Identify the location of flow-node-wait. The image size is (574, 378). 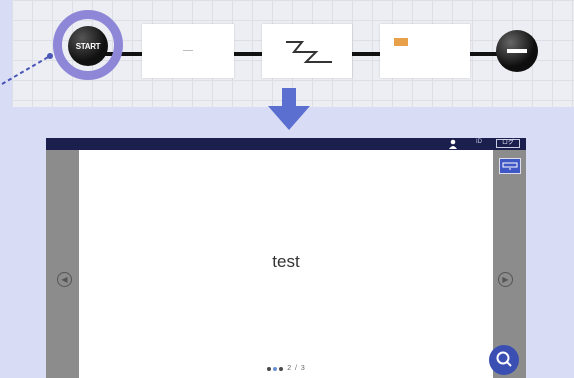
(307, 51).